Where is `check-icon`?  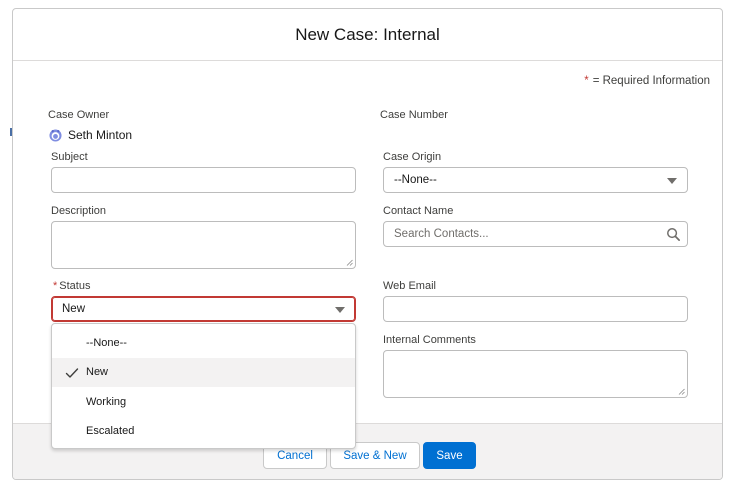 check-icon is located at coordinates (72, 372).